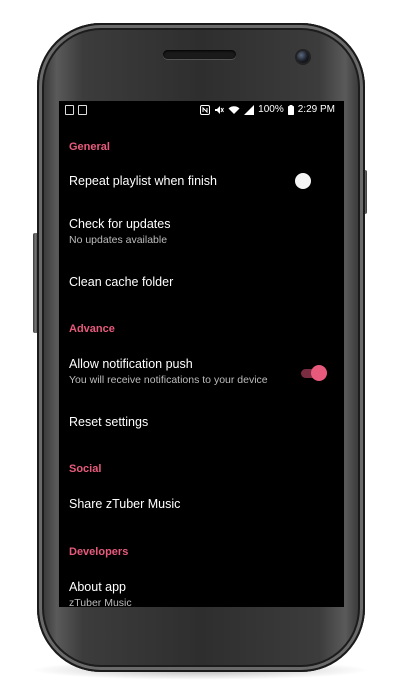  I want to click on battery-icon, so click(290, 109).